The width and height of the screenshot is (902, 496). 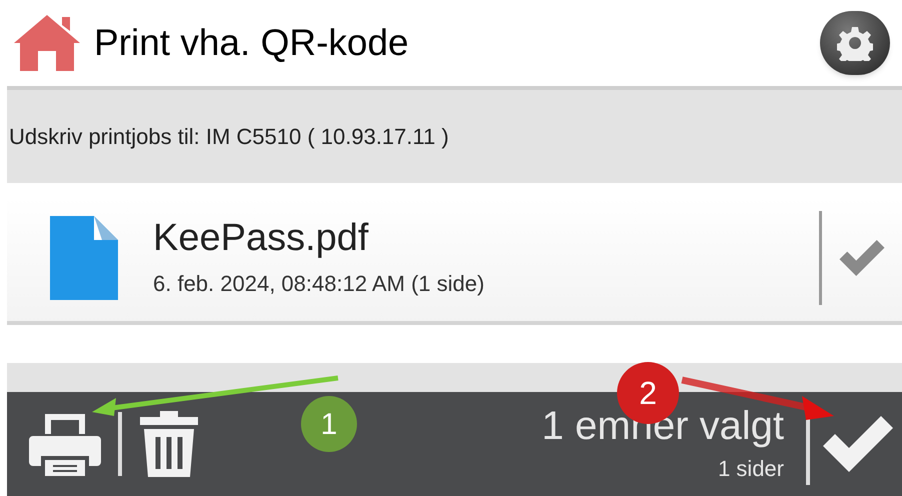 What do you see at coordinates (251, 43) in the screenshot?
I see `page-title: Print vha. QR-kode` at bounding box center [251, 43].